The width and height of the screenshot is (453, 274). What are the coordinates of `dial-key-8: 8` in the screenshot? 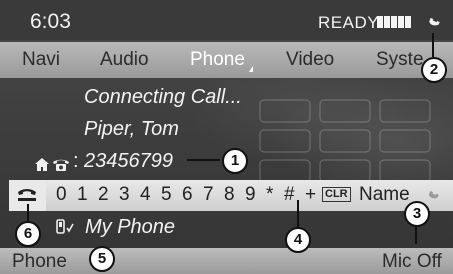 It's located at (229, 195).